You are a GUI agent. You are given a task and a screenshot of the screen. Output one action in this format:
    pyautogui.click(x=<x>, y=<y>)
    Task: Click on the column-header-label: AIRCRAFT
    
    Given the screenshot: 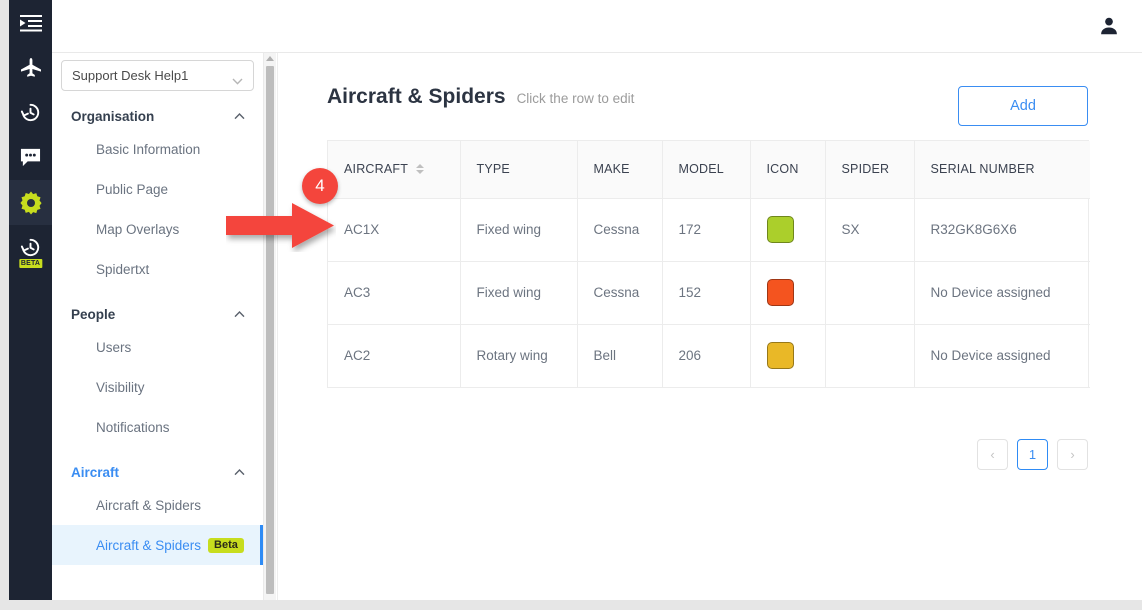 What is the action you would take?
    pyautogui.click(x=376, y=169)
    